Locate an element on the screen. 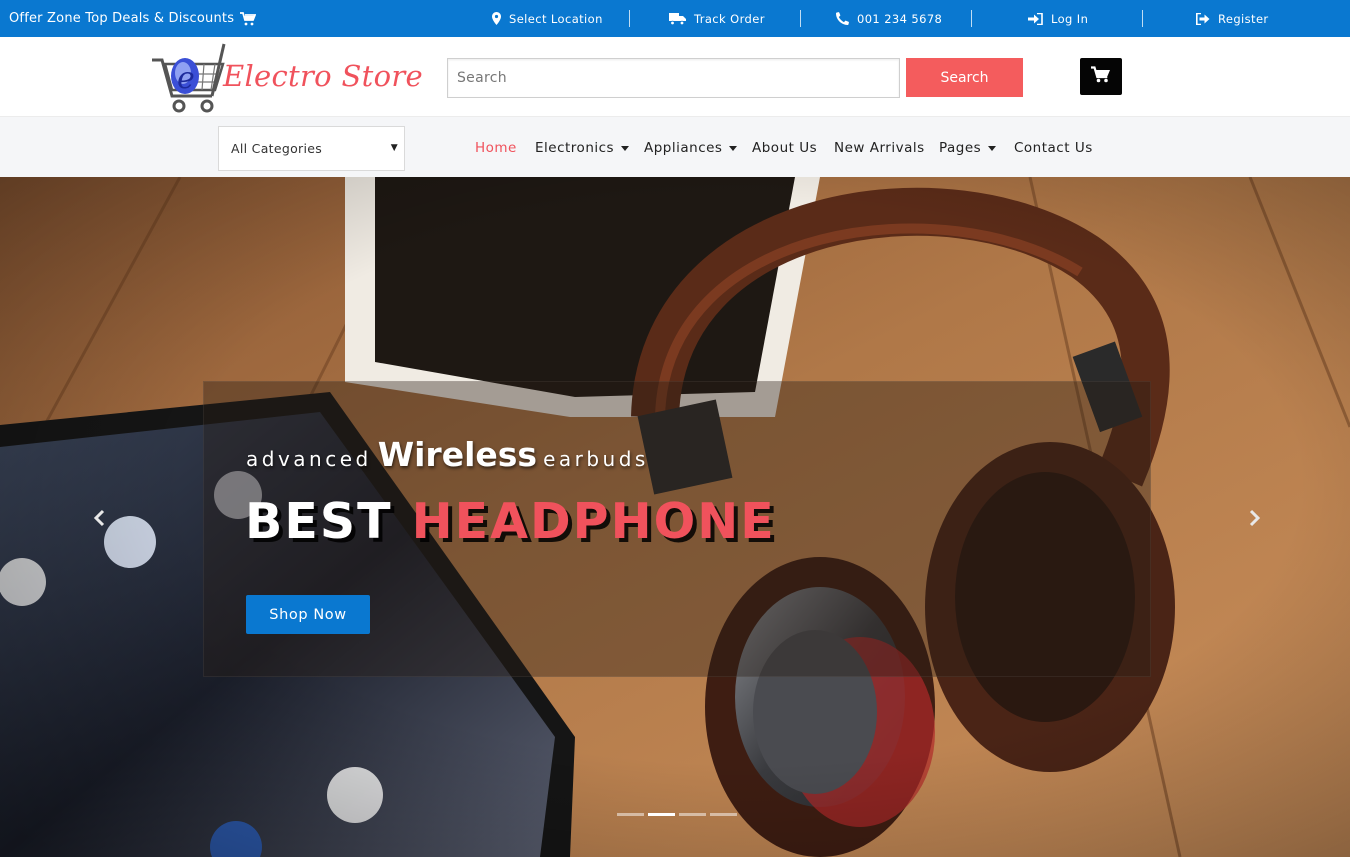  track-order-link: Track Order is located at coordinates (717, 18).